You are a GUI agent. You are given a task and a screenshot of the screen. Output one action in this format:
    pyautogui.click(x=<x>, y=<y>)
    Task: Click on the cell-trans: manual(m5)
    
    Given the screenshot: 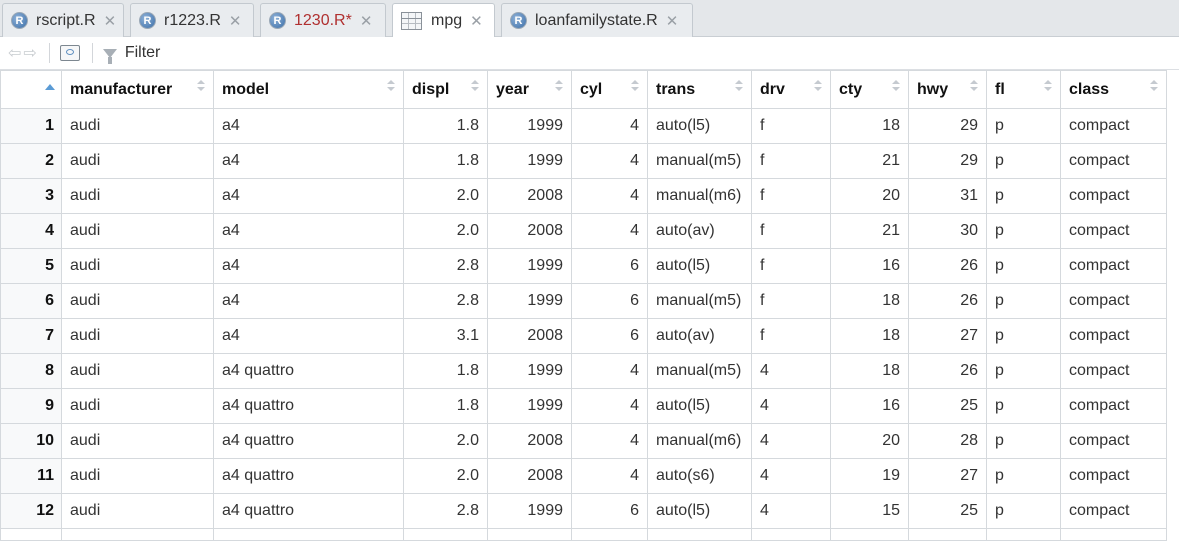 What is the action you would take?
    pyautogui.click(x=699, y=371)
    